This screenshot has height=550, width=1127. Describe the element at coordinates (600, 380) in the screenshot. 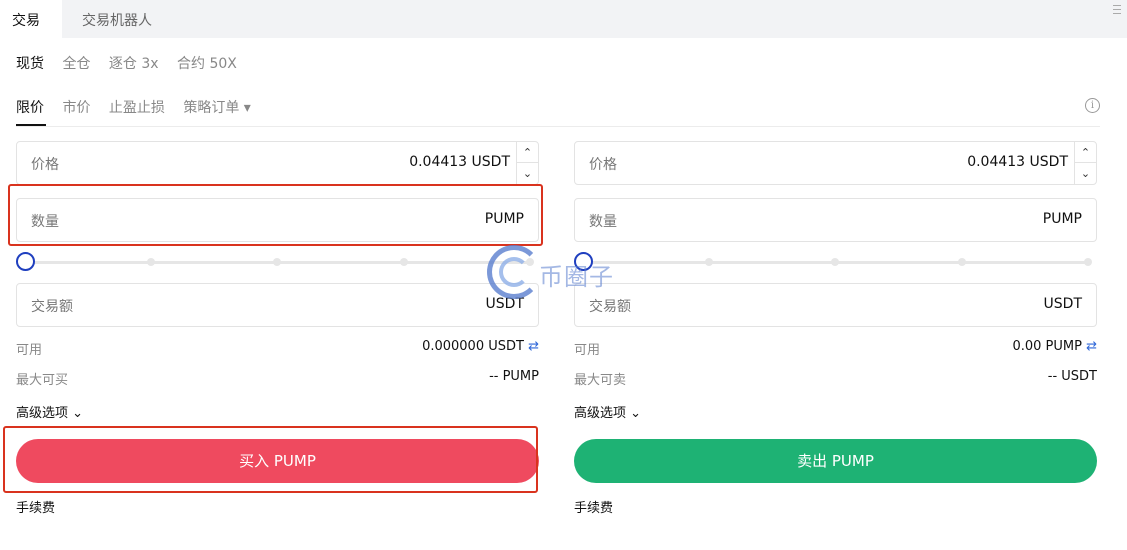

I see `sell-max-label: 最大可卖` at that location.